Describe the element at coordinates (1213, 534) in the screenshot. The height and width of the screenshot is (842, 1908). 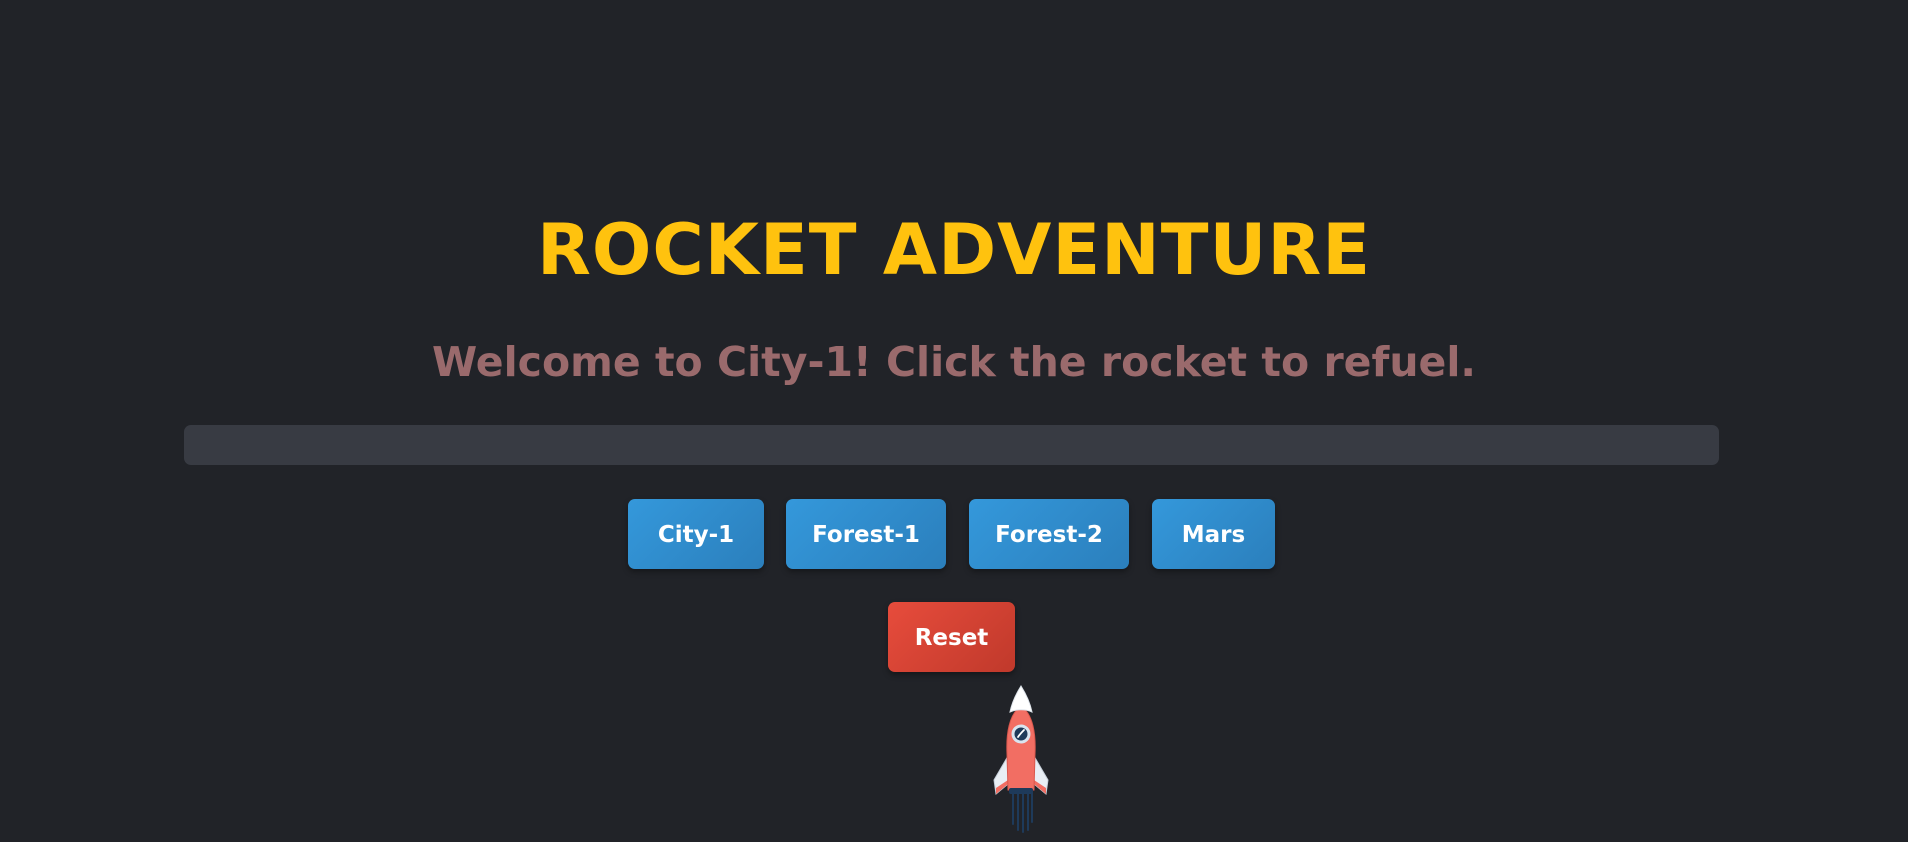
I see `location-button-mars: Mars` at that location.